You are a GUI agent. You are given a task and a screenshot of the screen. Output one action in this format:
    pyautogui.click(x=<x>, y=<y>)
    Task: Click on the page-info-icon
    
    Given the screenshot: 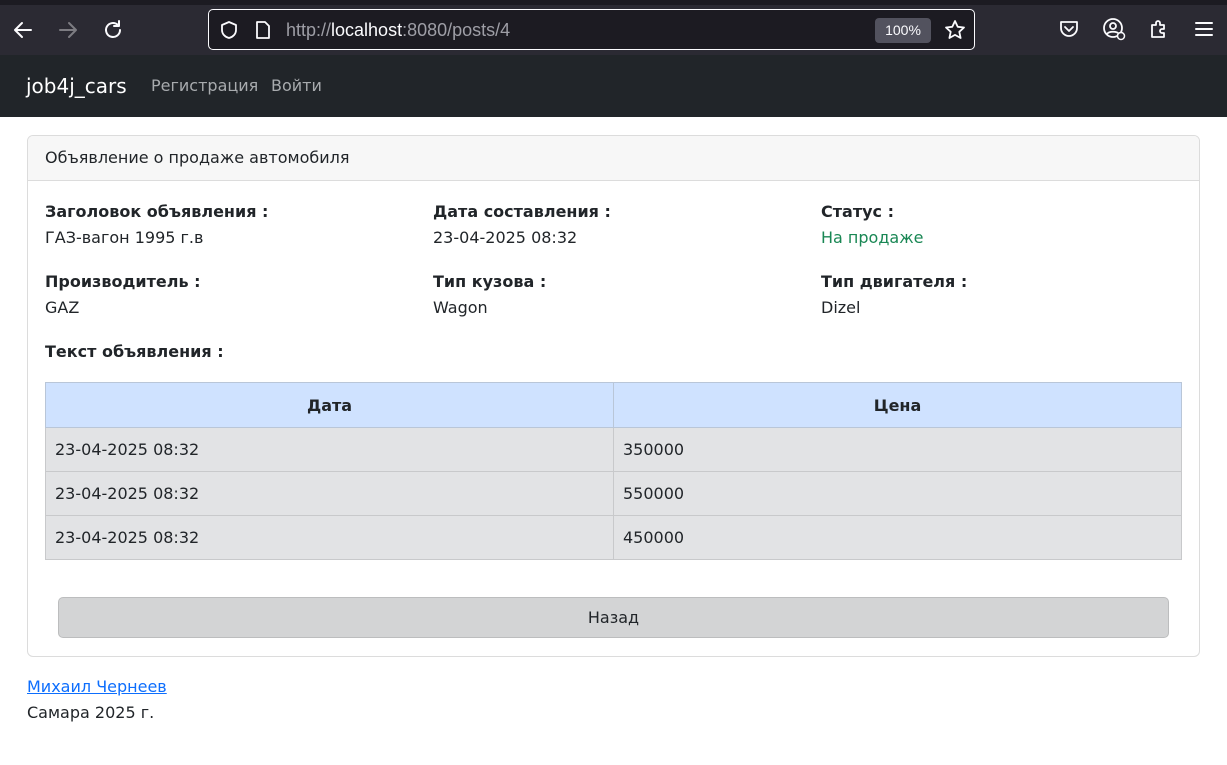 What is the action you would take?
    pyautogui.click(x=263, y=32)
    